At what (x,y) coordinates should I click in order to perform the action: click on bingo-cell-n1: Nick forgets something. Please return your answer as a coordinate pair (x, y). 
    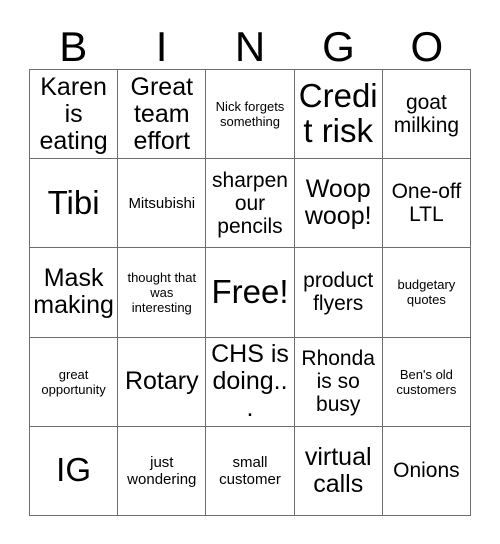
    Looking at the image, I should click on (250, 115).